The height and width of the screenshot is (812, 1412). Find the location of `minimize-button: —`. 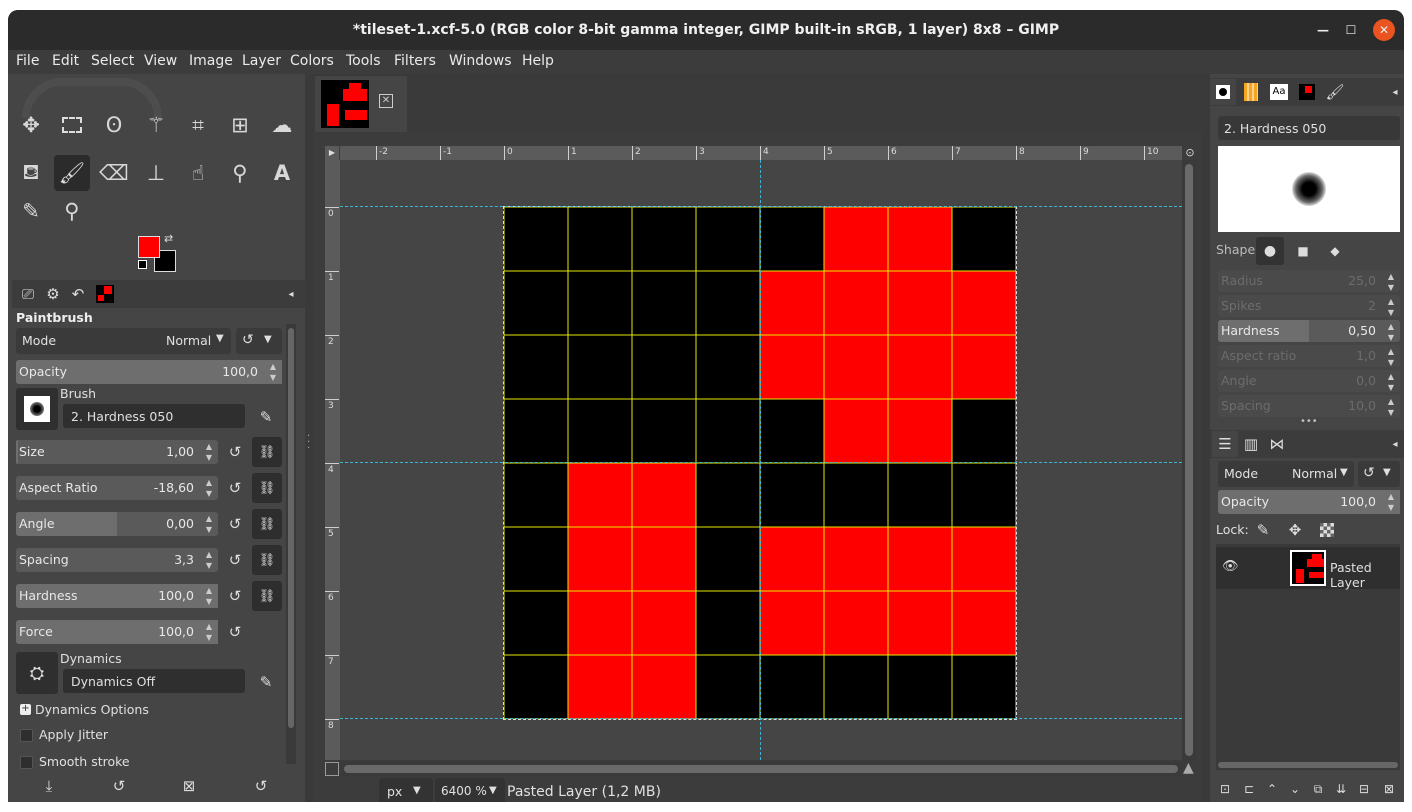

minimize-button: — is located at coordinates (1323, 30).